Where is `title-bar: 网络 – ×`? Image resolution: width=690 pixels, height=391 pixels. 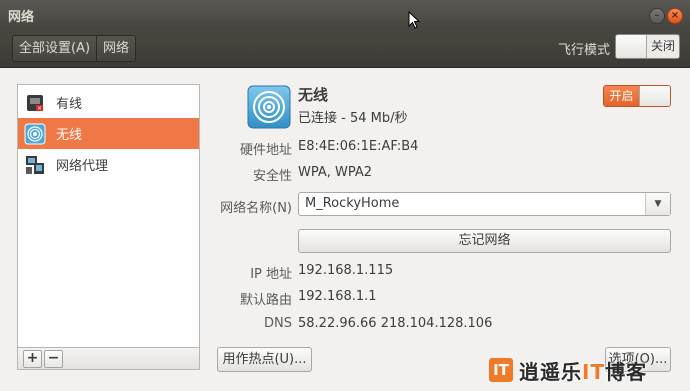
title-bar: 网络 – × is located at coordinates (345, 15).